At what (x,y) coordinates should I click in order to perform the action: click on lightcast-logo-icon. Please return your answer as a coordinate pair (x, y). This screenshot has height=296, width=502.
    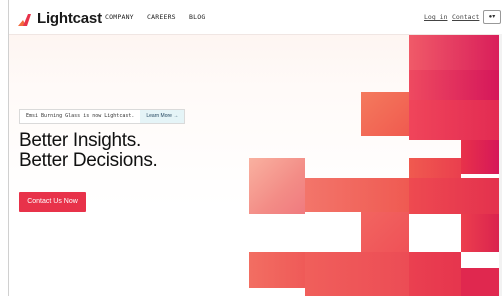
    Looking at the image, I should click on (24, 19).